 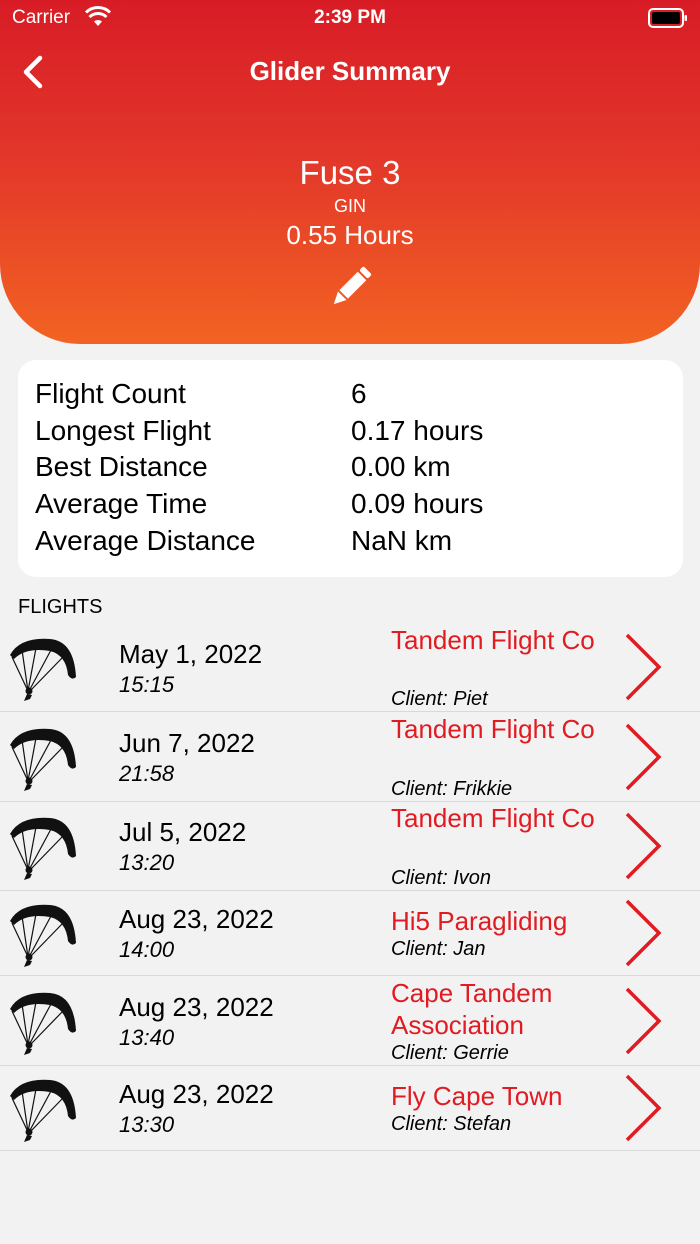 I want to click on stat-value: 0.00 km, so click(x=401, y=466).